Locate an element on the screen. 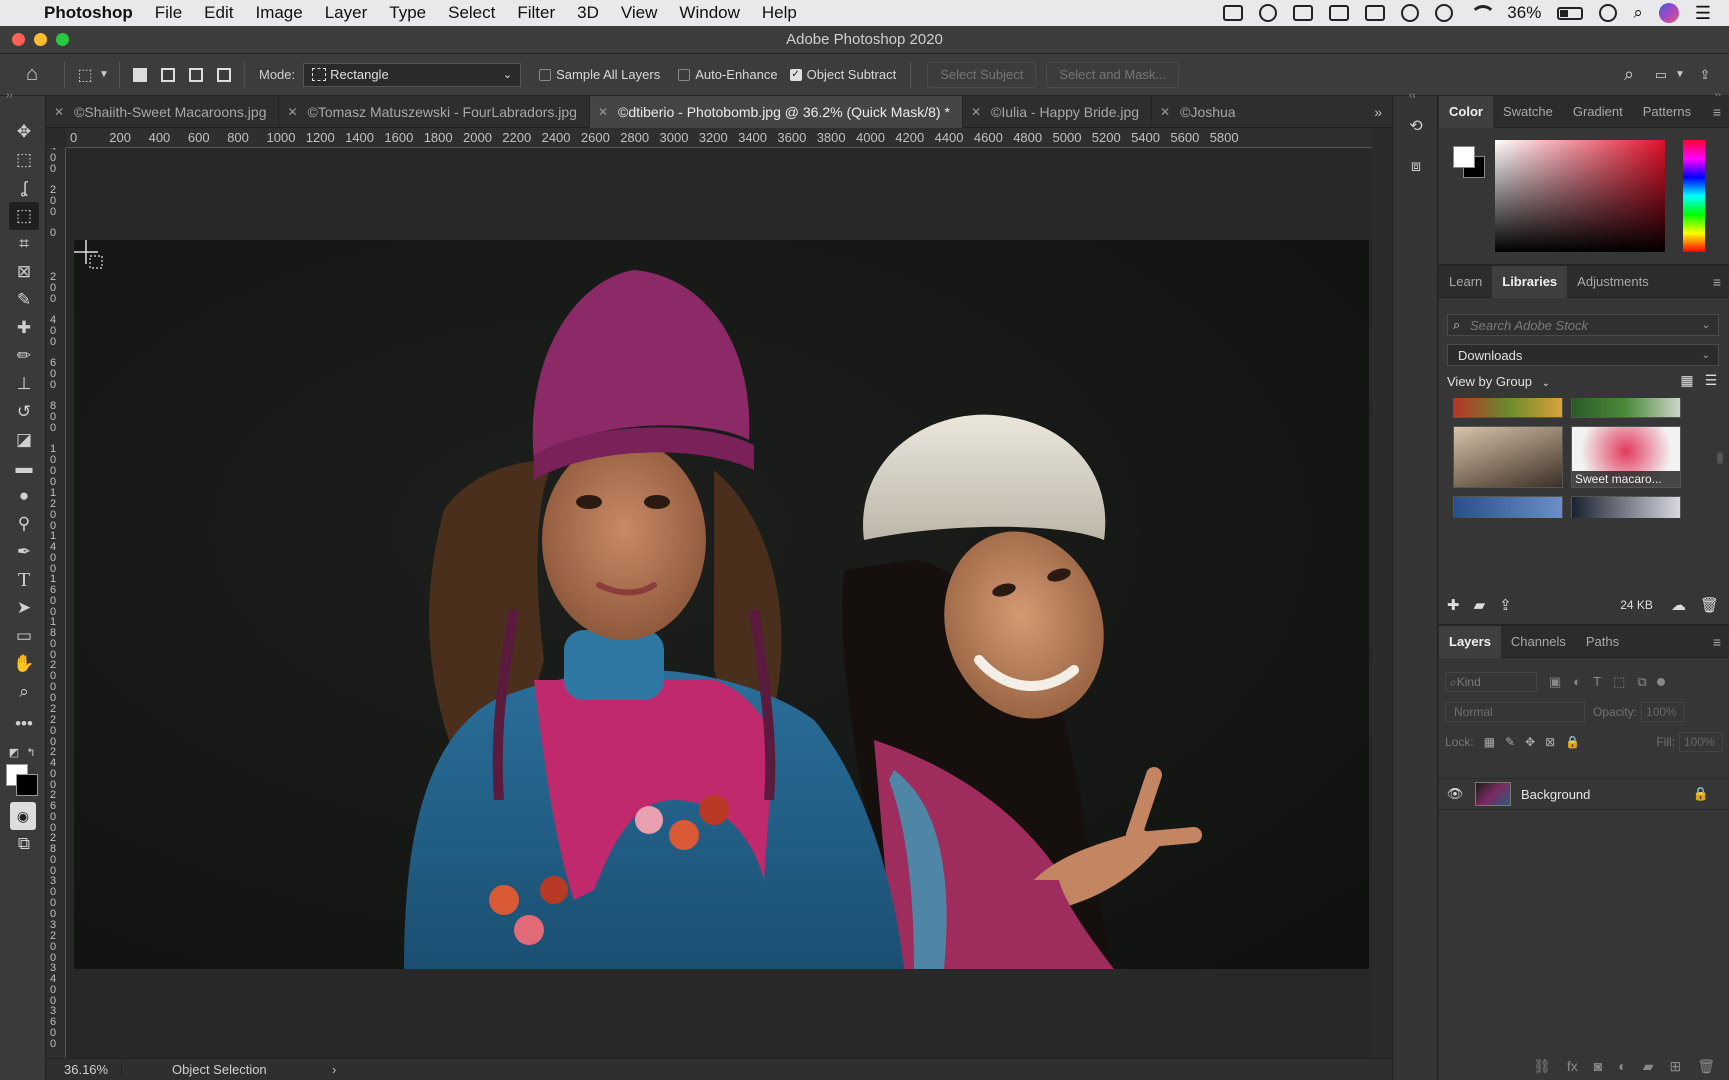 Image resolution: width=1729 pixels, height=1080 pixels. wifi-icon is located at coordinates (1483, 13).